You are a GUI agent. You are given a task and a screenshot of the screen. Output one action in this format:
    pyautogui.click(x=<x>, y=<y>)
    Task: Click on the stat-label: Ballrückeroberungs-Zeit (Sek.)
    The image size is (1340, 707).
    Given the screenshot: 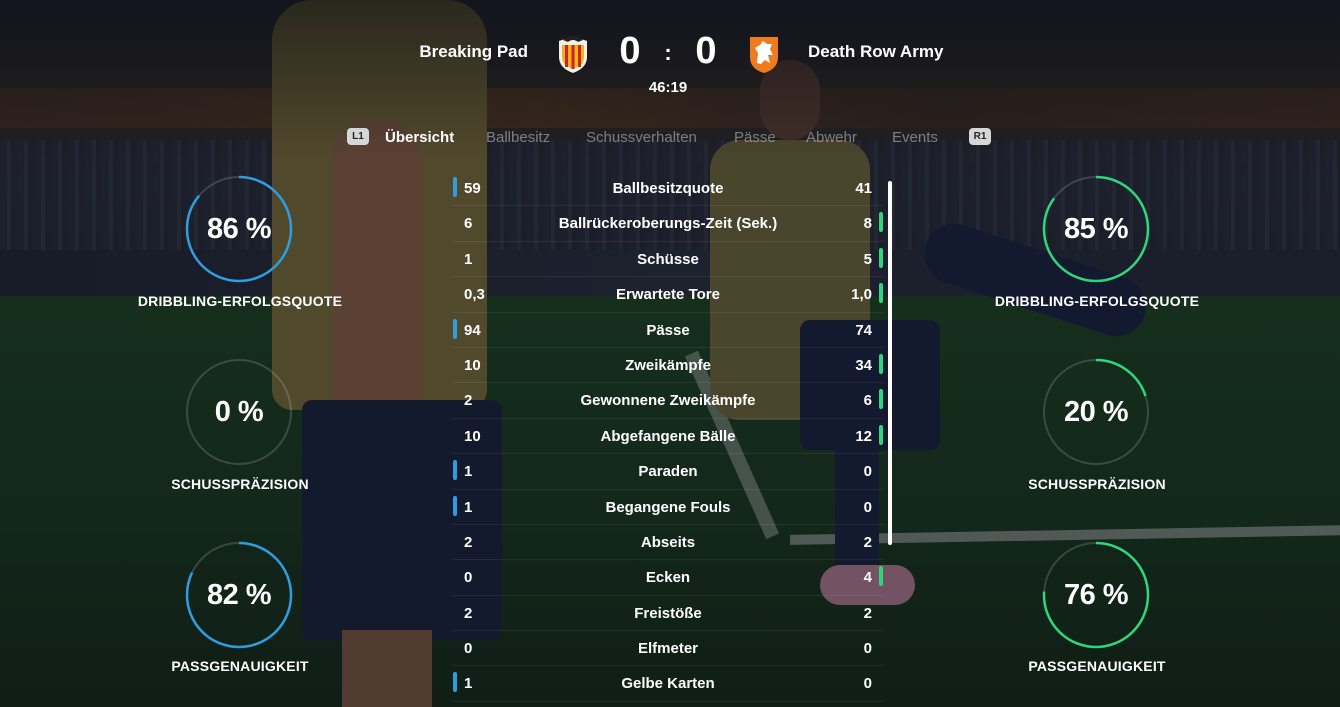 What is the action you would take?
    pyautogui.click(x=668, y=224)
    